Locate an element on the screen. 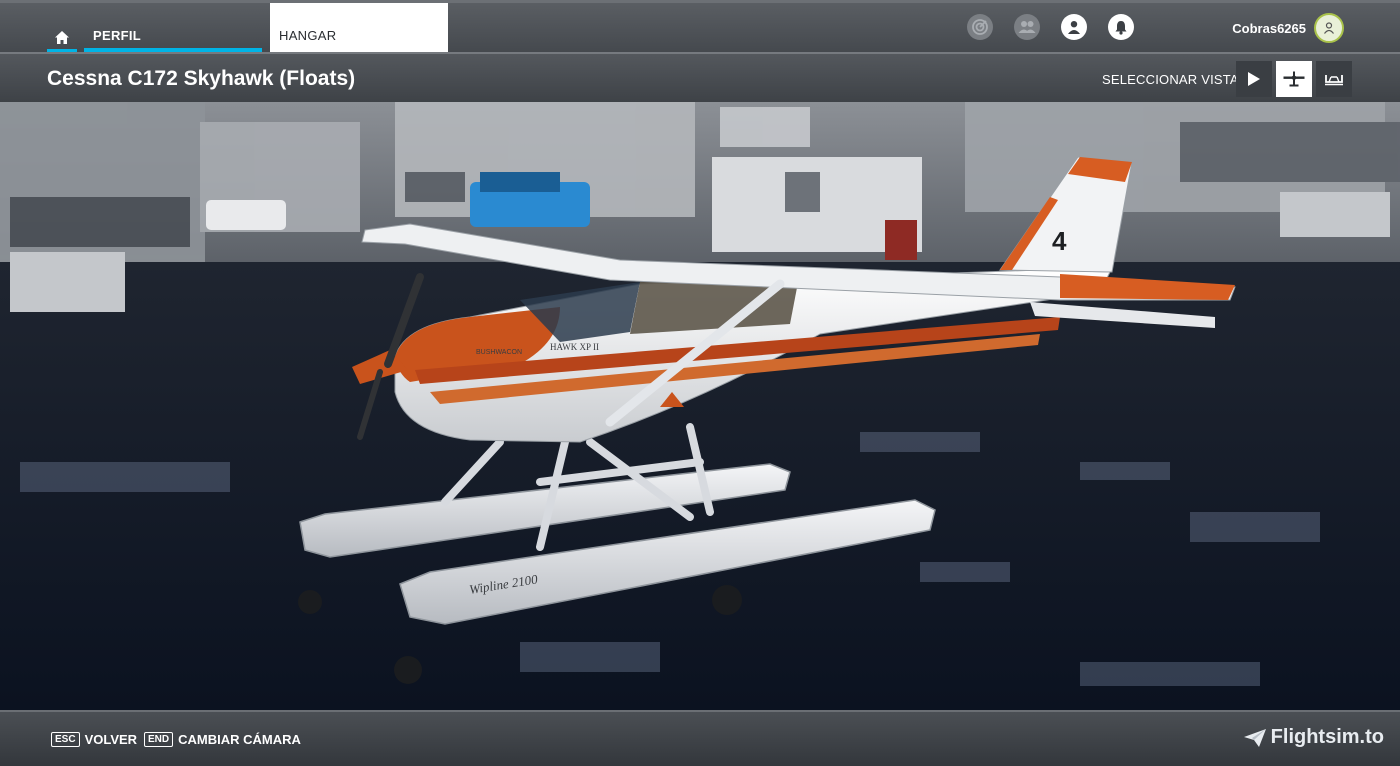  brand-watermark: Flightsim.to is located at coordinates (1313, 737).